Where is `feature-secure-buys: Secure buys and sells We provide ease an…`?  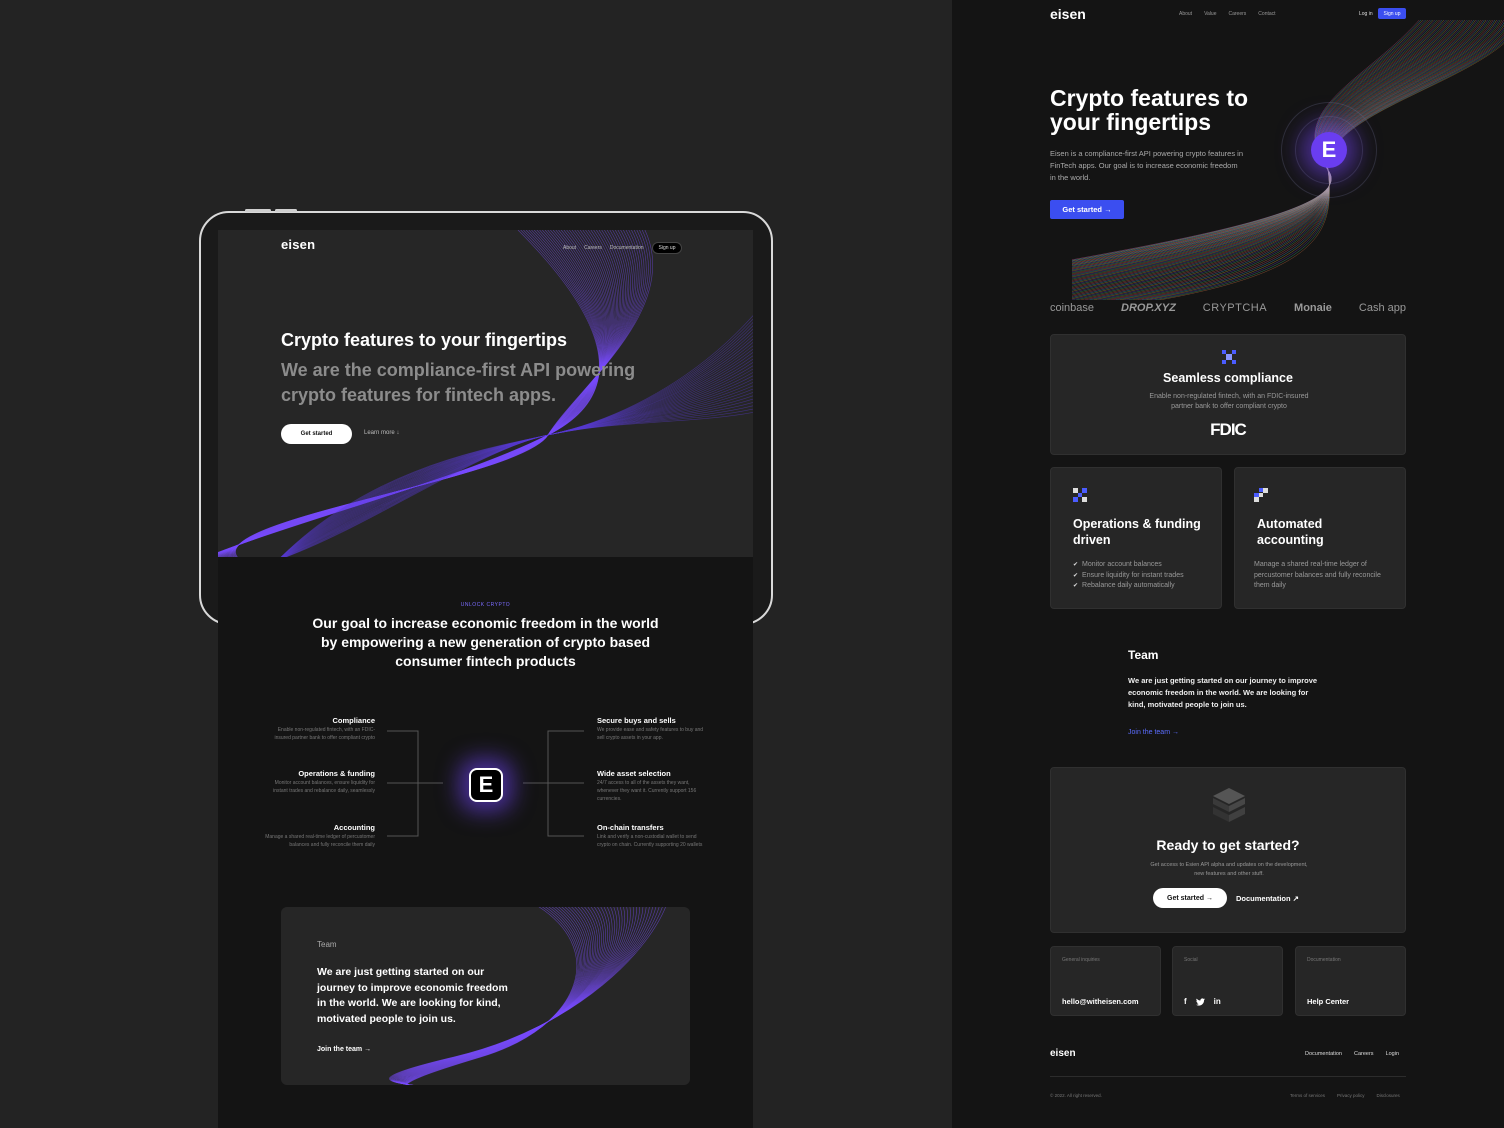
feature-secure-buys: Secure buys and sells We provide ease an… is located at coordinates (652, 728).